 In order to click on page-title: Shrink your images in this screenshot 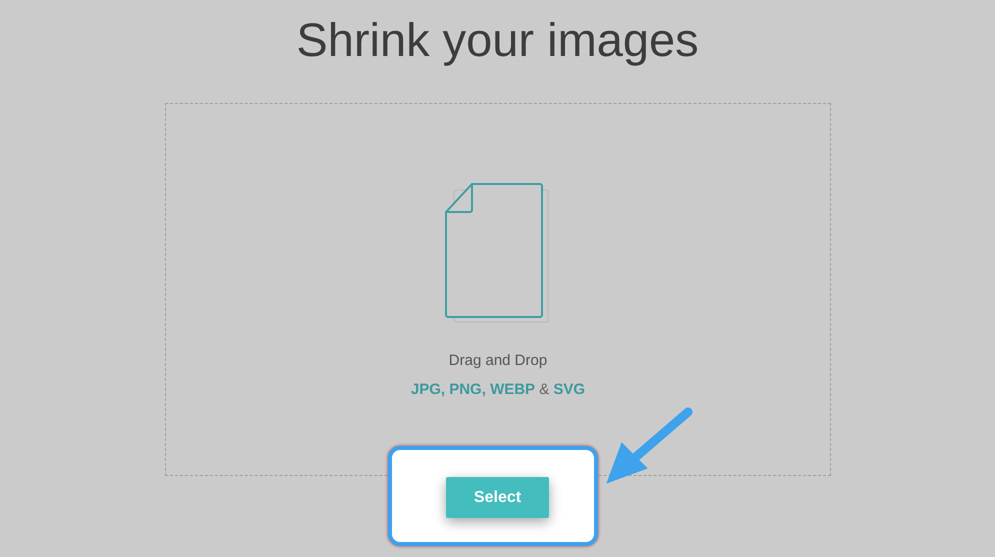, I will do `click(497, 40)`.